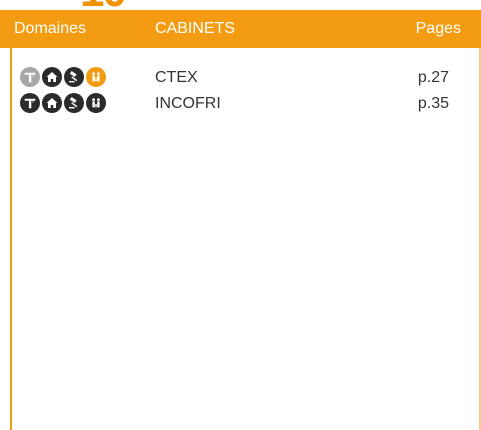  Describe the element at coordinates (176, 78) in the screenshot. I see `cabinet-name: CTEX` at that location.